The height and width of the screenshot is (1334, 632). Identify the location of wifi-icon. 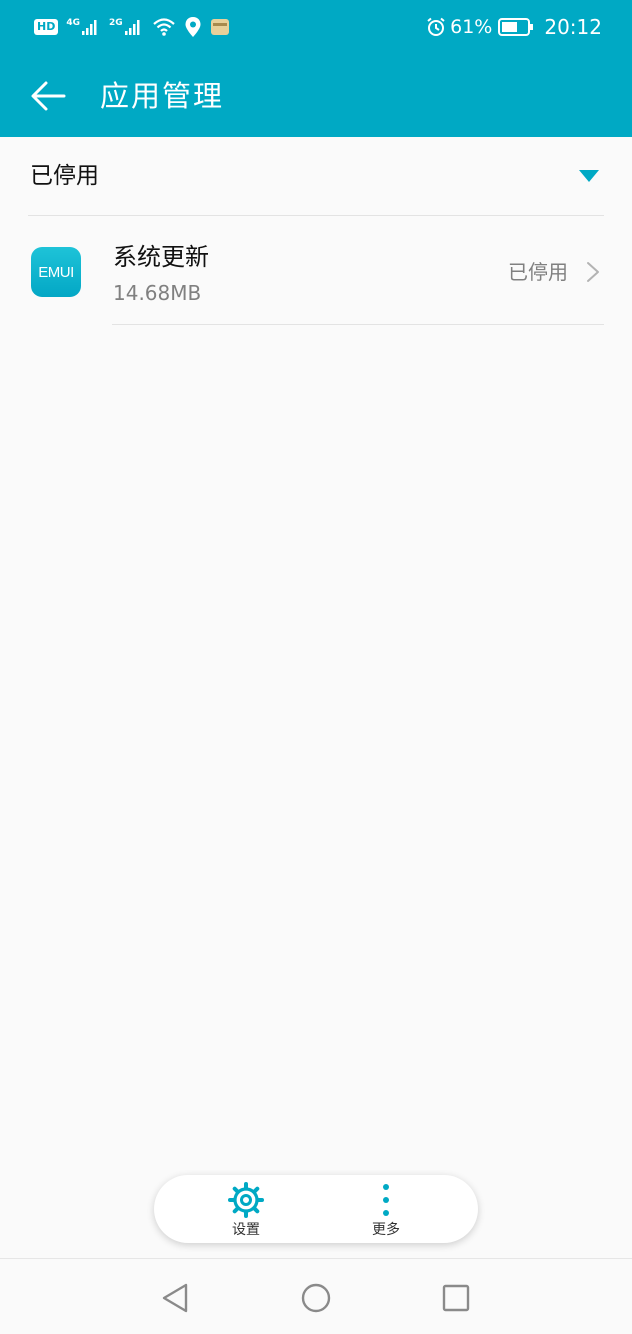
(163, 27).